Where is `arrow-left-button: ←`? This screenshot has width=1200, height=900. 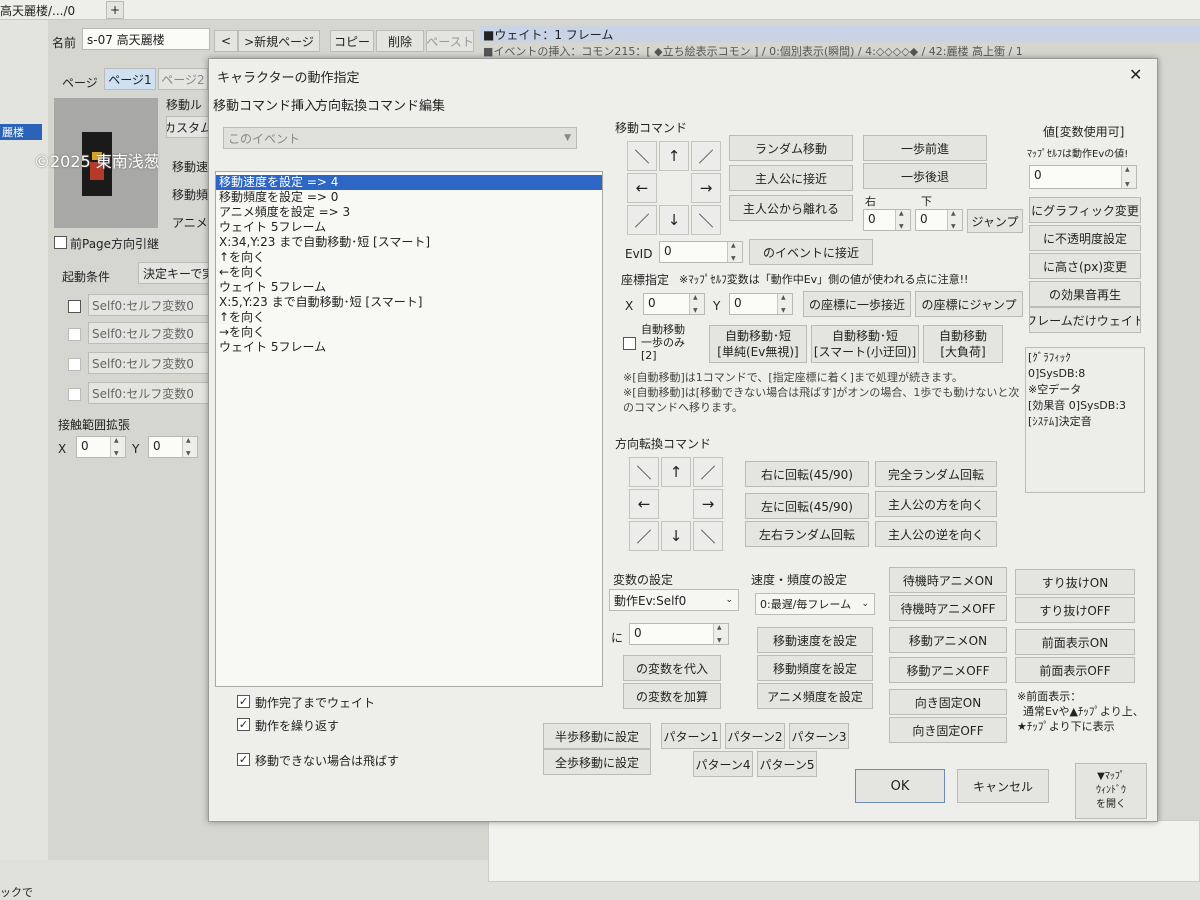
arrow-left-button: ← is located at coordinates (642, 188).